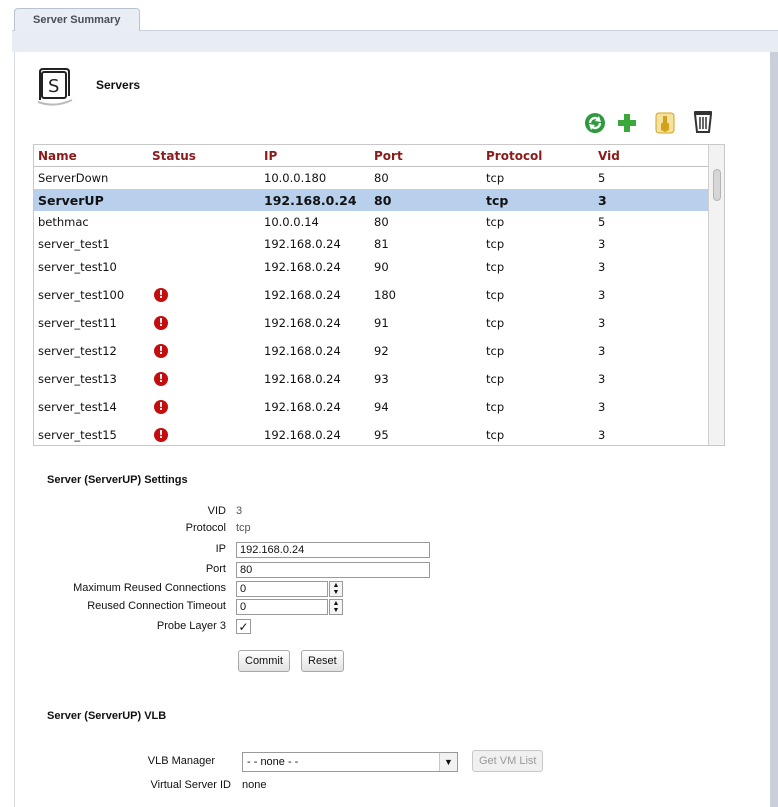 The width and height of the screenshot is (778, 807). Describe the element at coordinates (333, 550) in the screenshot. I see `ip-field` at that location.